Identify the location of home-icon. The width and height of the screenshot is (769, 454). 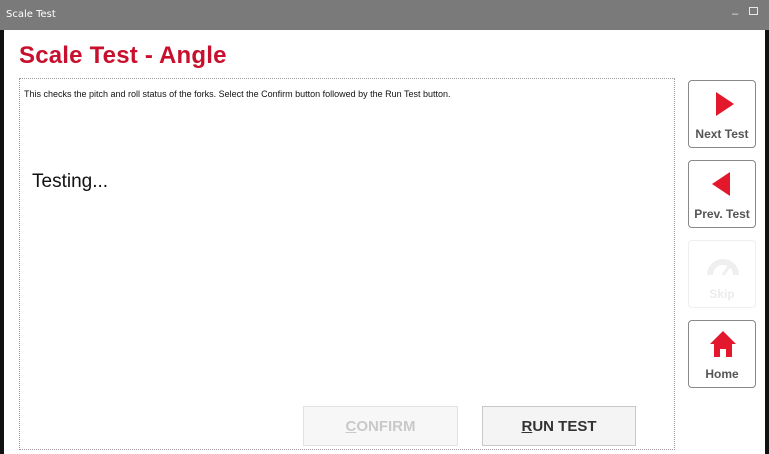
(723, 344).